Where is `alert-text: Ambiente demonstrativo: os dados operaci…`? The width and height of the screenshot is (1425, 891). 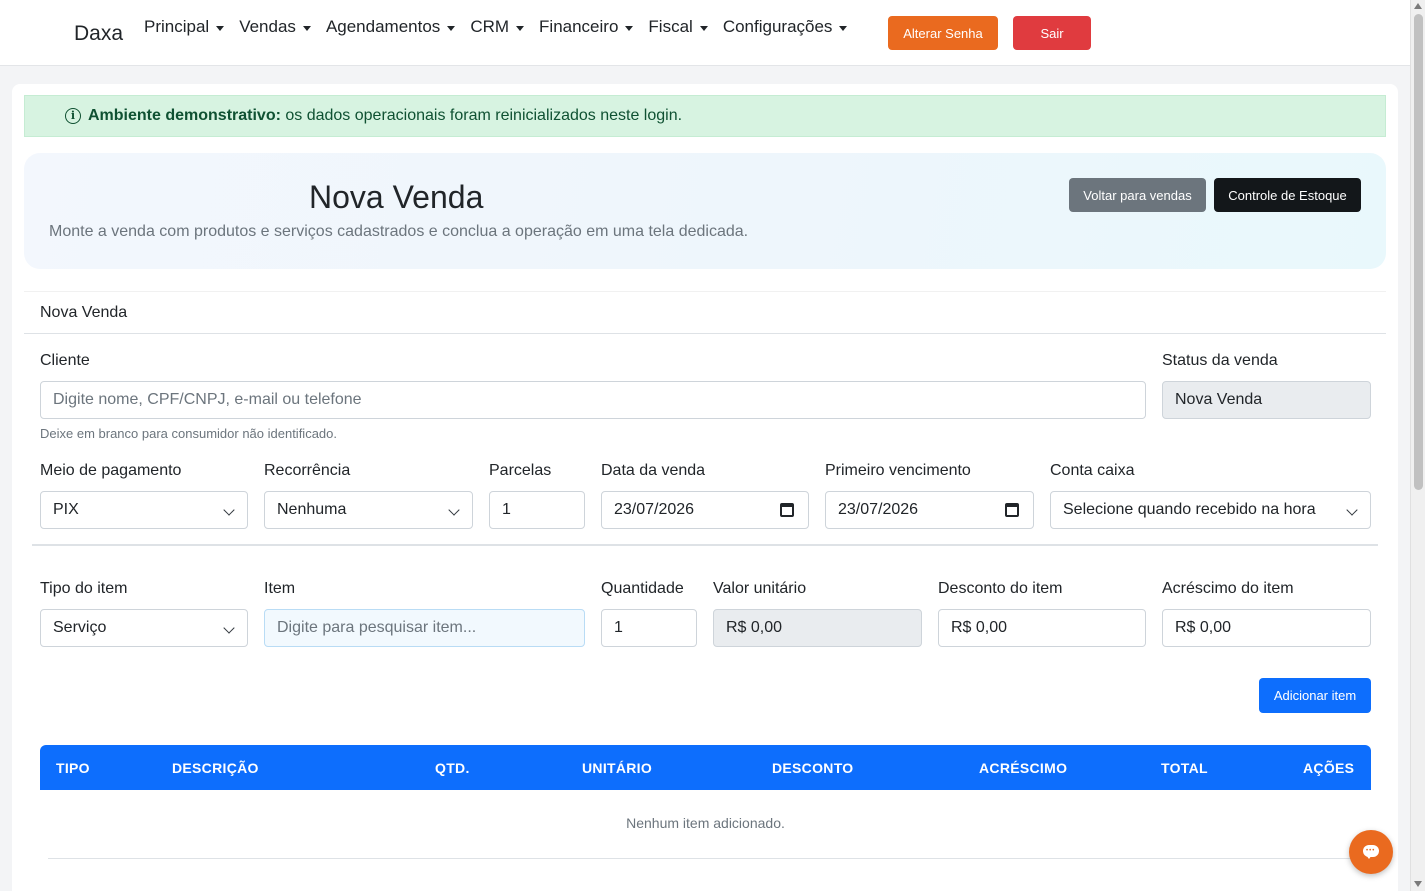 alert-text: Ambiente demonstrativo: os dados operaci… is located at coordinates (385, 116).